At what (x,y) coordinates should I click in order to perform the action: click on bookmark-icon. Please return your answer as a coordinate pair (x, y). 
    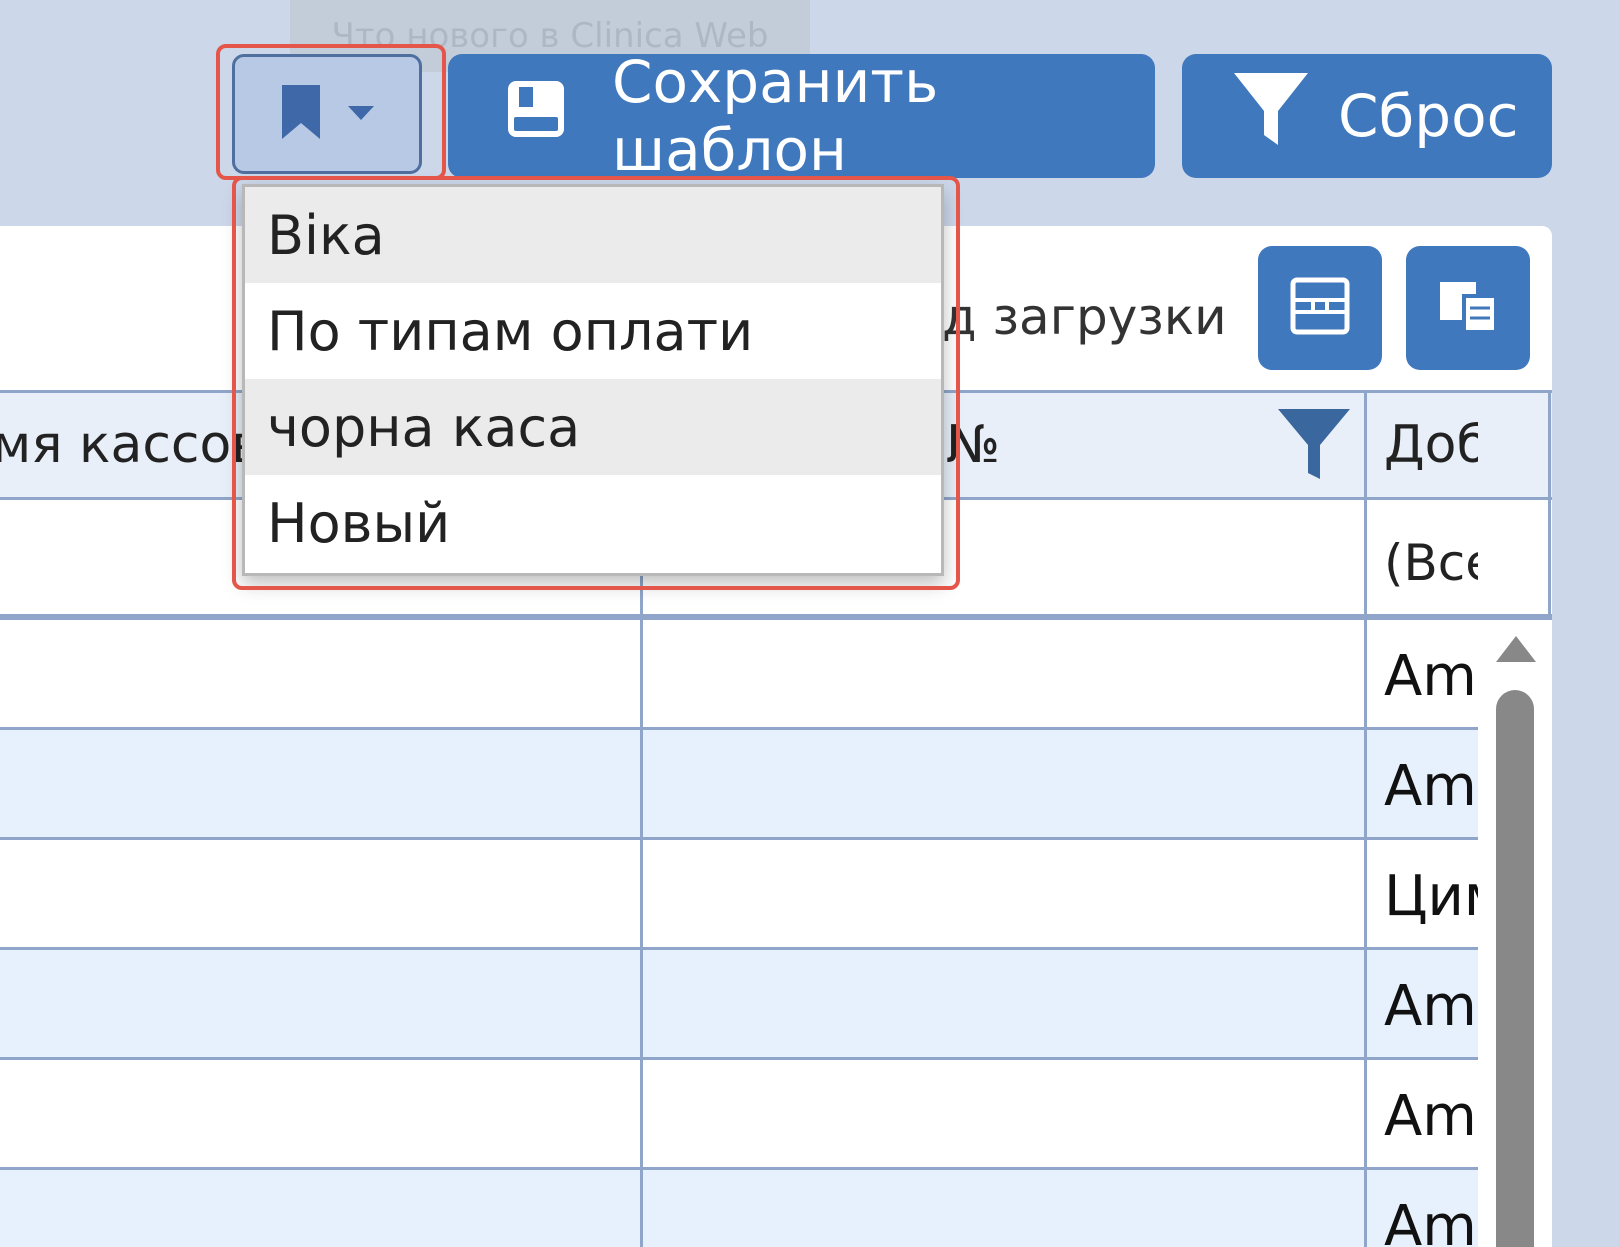
    Looking at the image, I should click on (301, 114).